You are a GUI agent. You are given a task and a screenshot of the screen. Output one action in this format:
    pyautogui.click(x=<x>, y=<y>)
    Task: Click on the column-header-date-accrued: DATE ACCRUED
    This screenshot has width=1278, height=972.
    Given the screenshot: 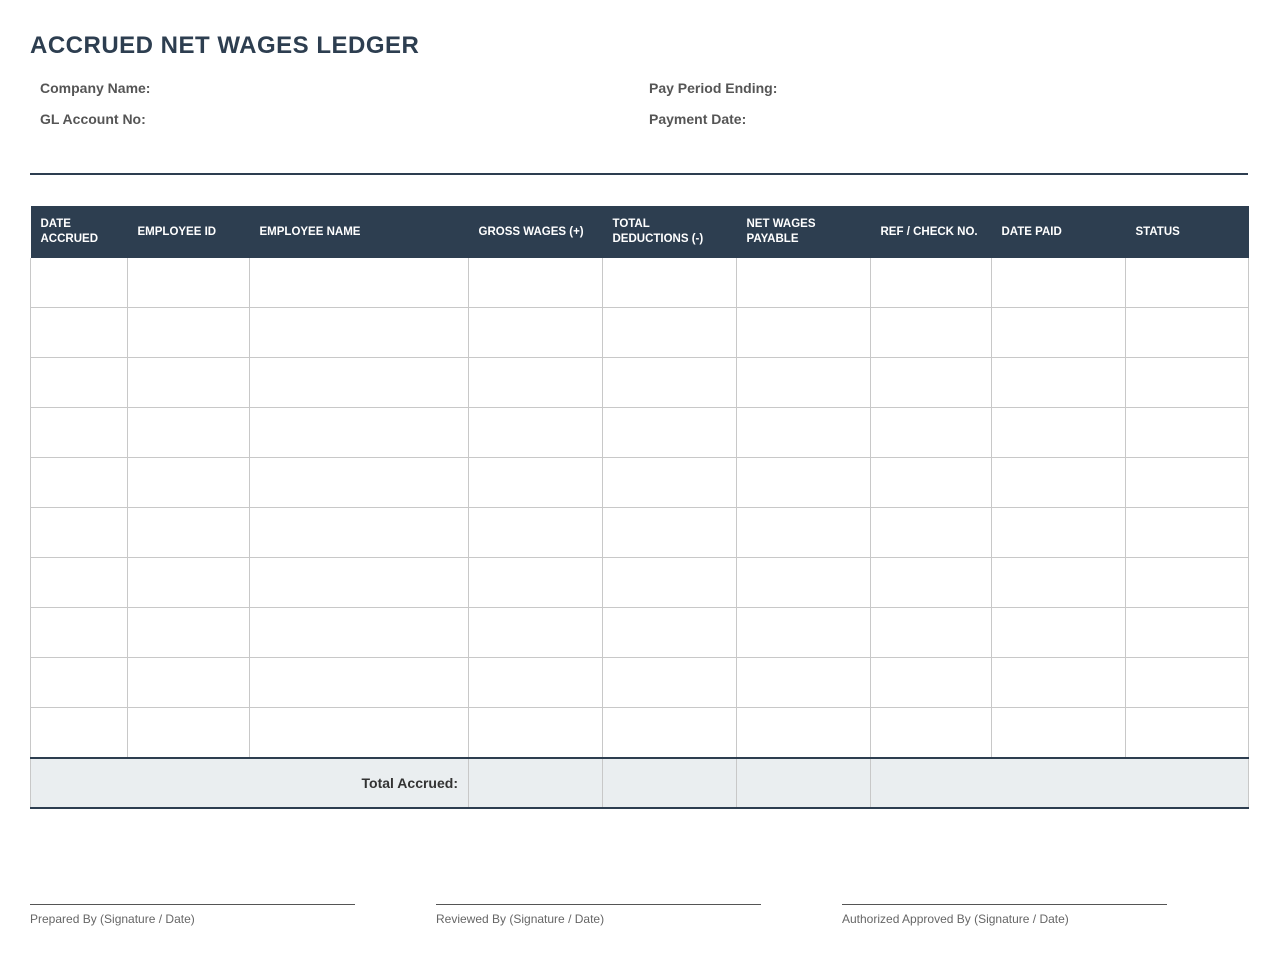 What is the action you would take?
    pyautogui.click(x=79, y=232)
    